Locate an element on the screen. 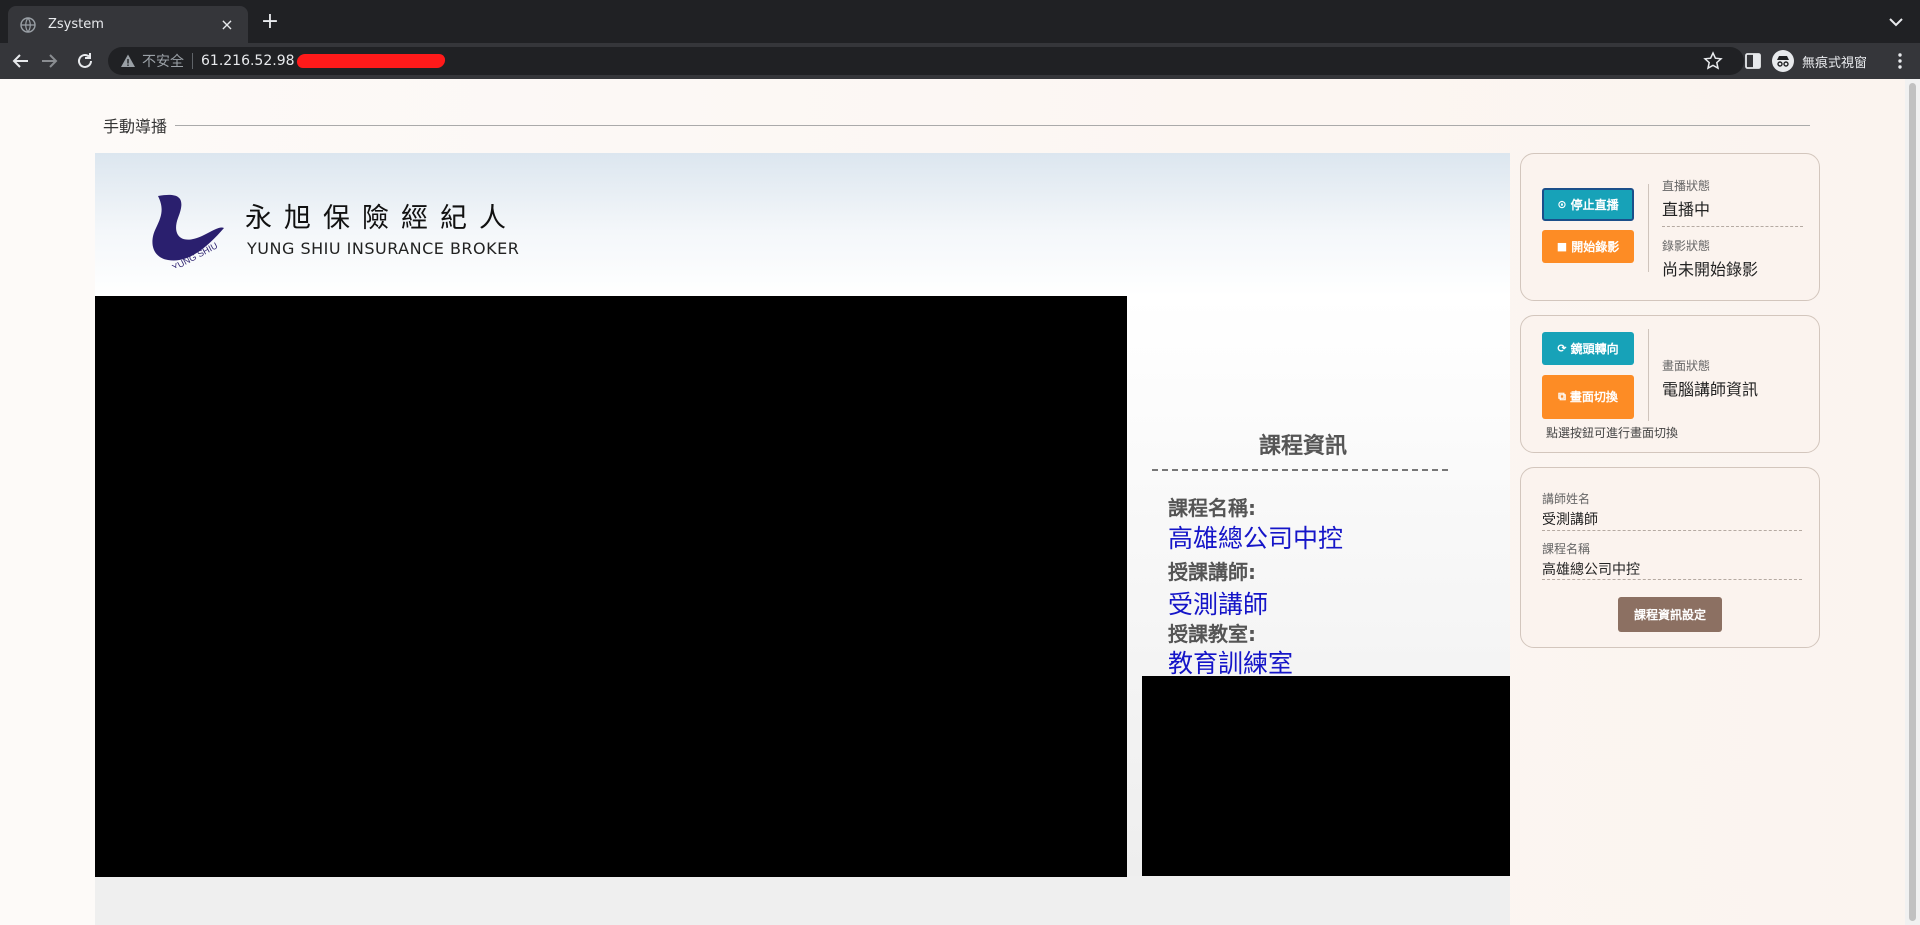 This screenshot has height=925, width=1920. redaction-mark is located at coordinates (370, 61).